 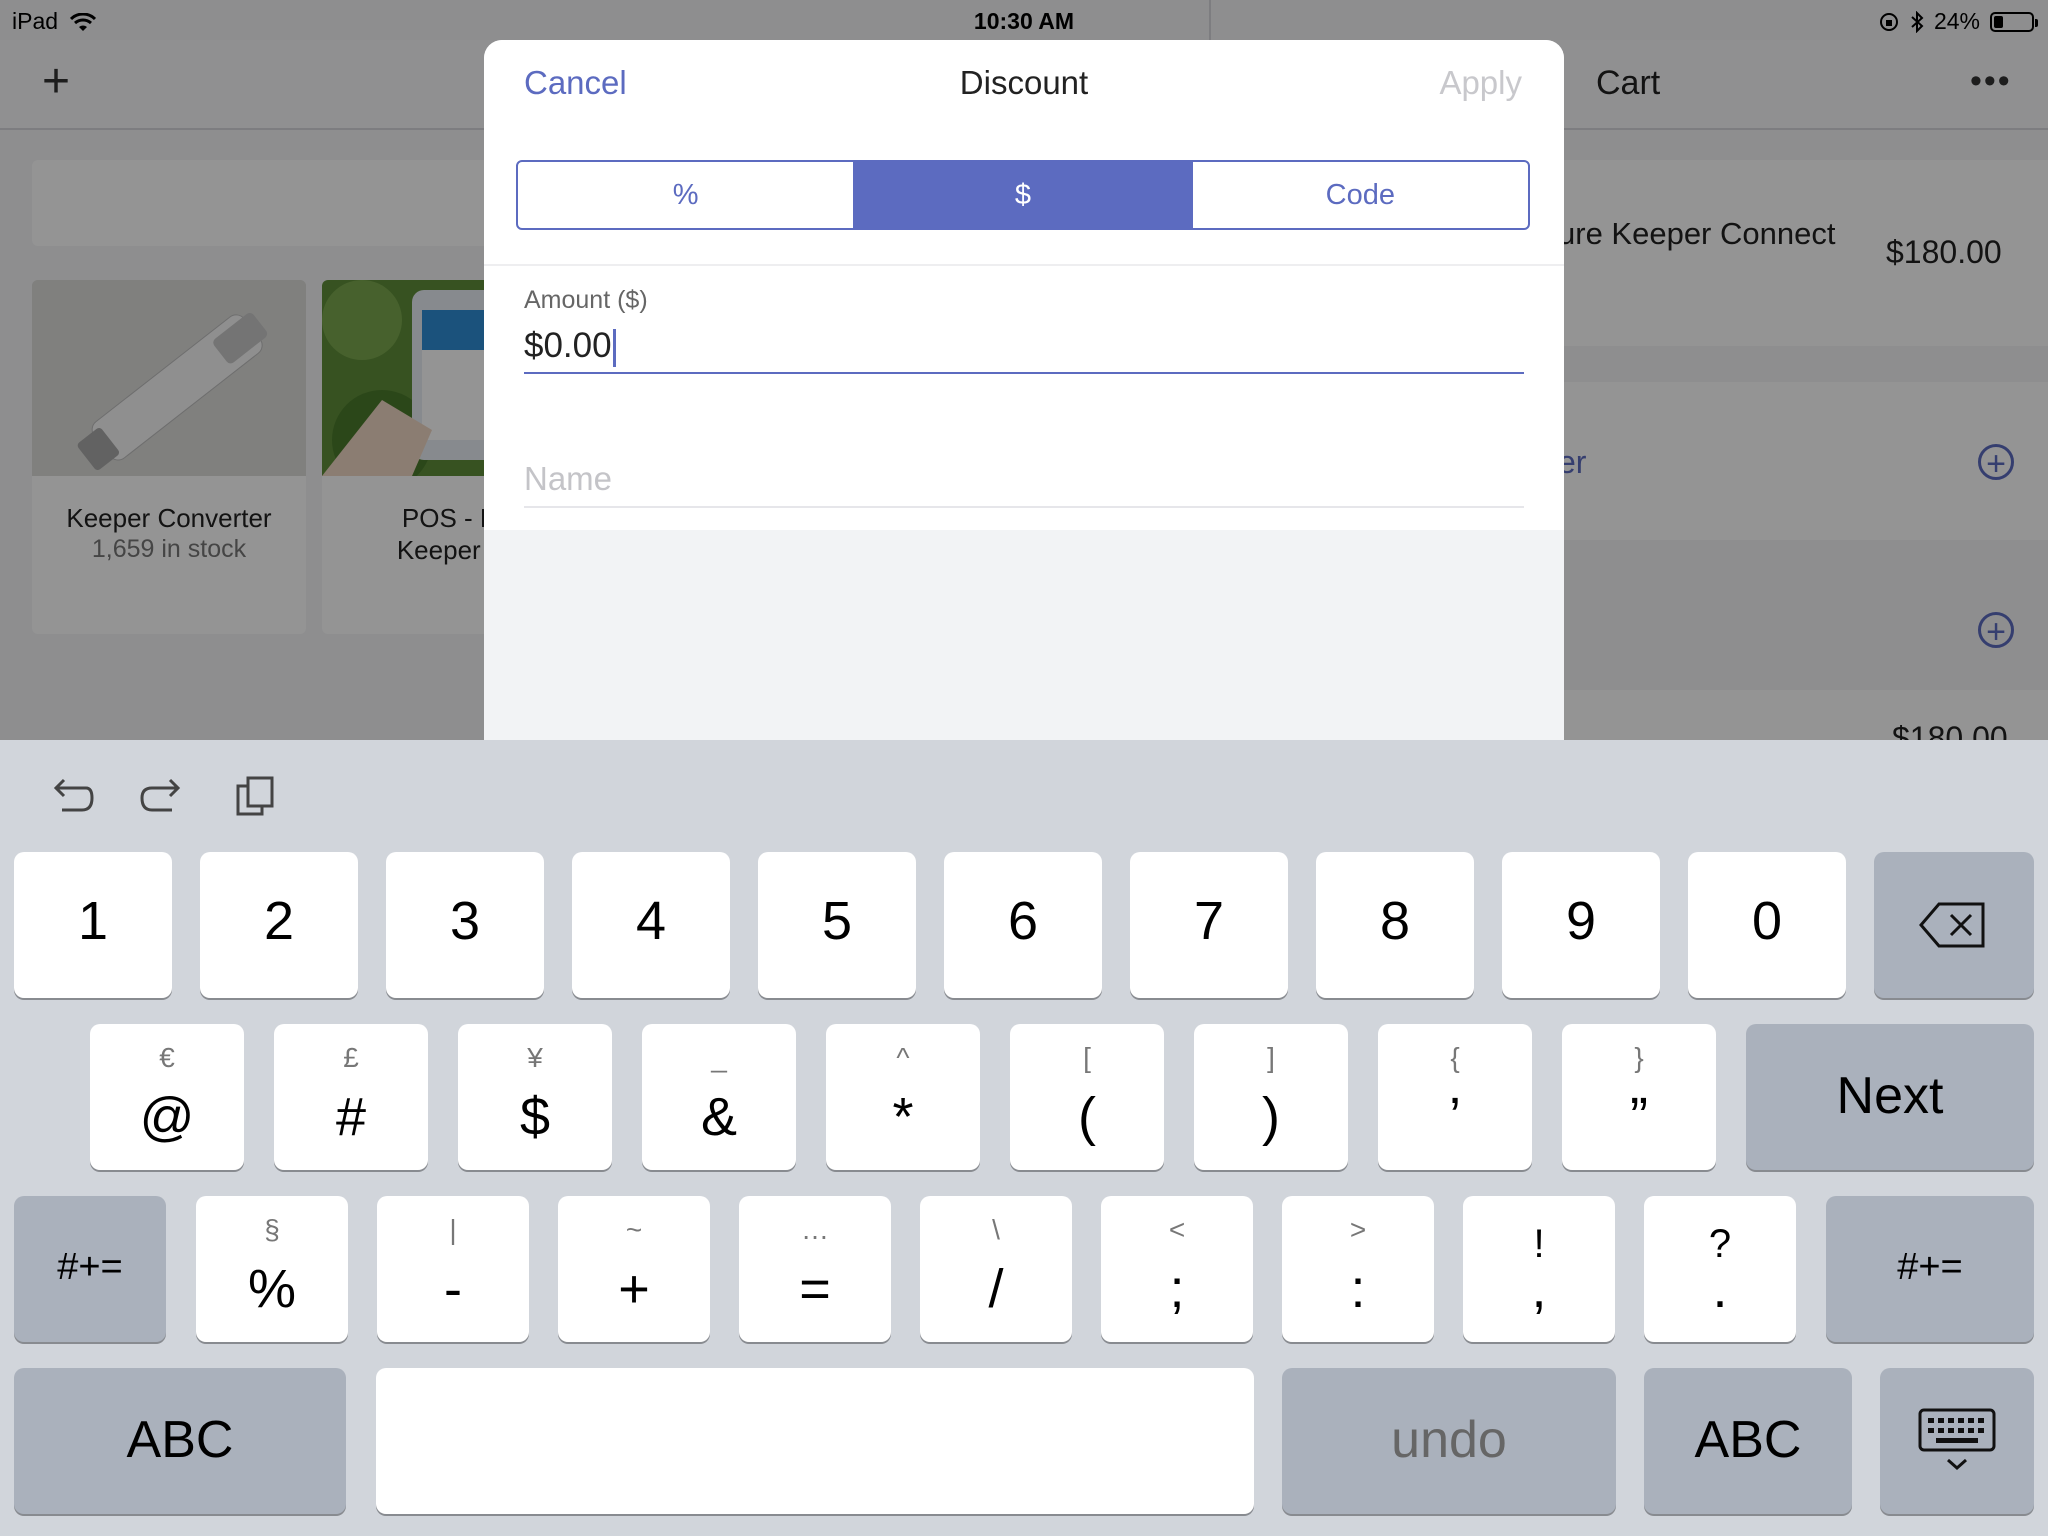 What do you see at coordinates (1024, 507) in the screenshot?
I see `name-underline` at bounding box center [1024, 507].